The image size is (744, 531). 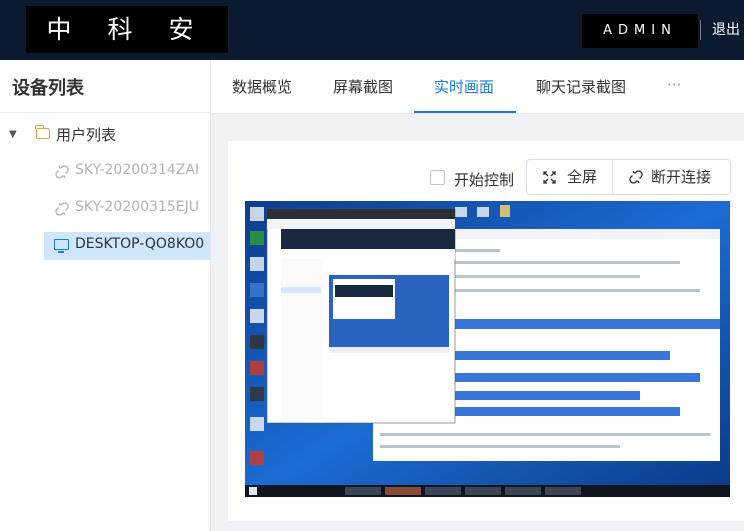 I want to click on disconnect-button: 断开连接, so click(x=678, y=177).